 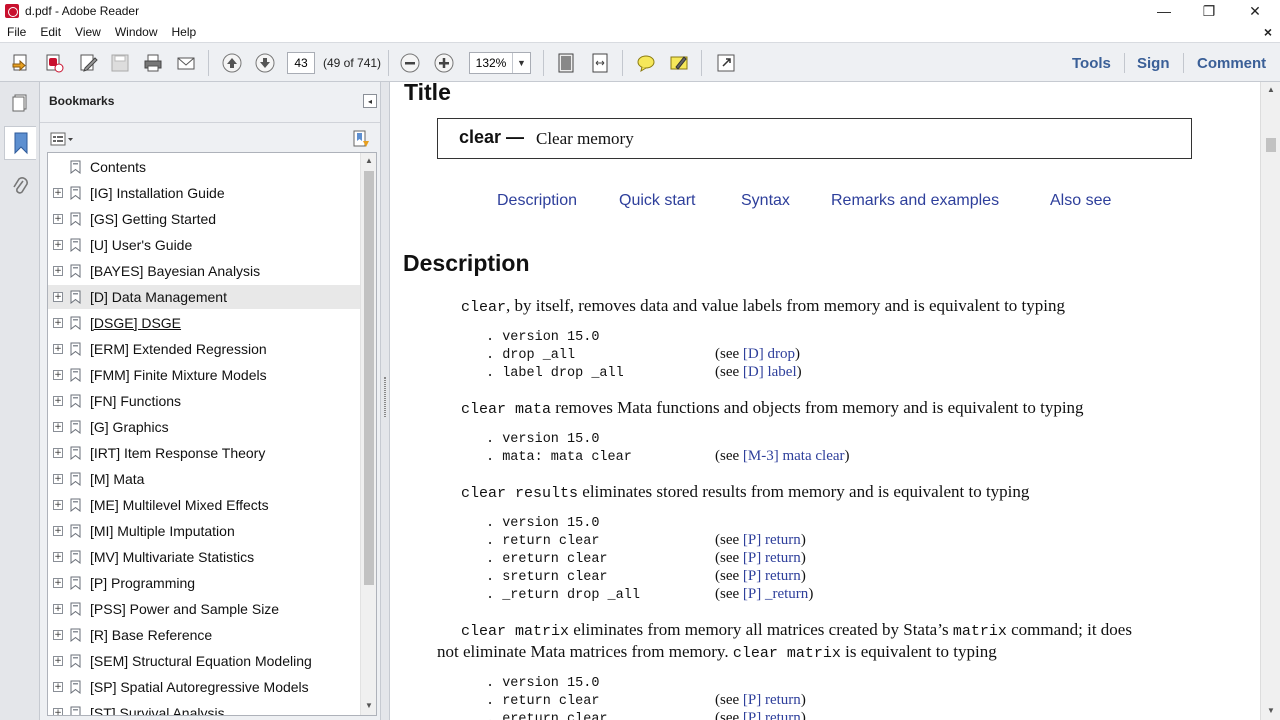 I want to click on bookmark-item: + [FN] Functions, so click(x=204, y=401).